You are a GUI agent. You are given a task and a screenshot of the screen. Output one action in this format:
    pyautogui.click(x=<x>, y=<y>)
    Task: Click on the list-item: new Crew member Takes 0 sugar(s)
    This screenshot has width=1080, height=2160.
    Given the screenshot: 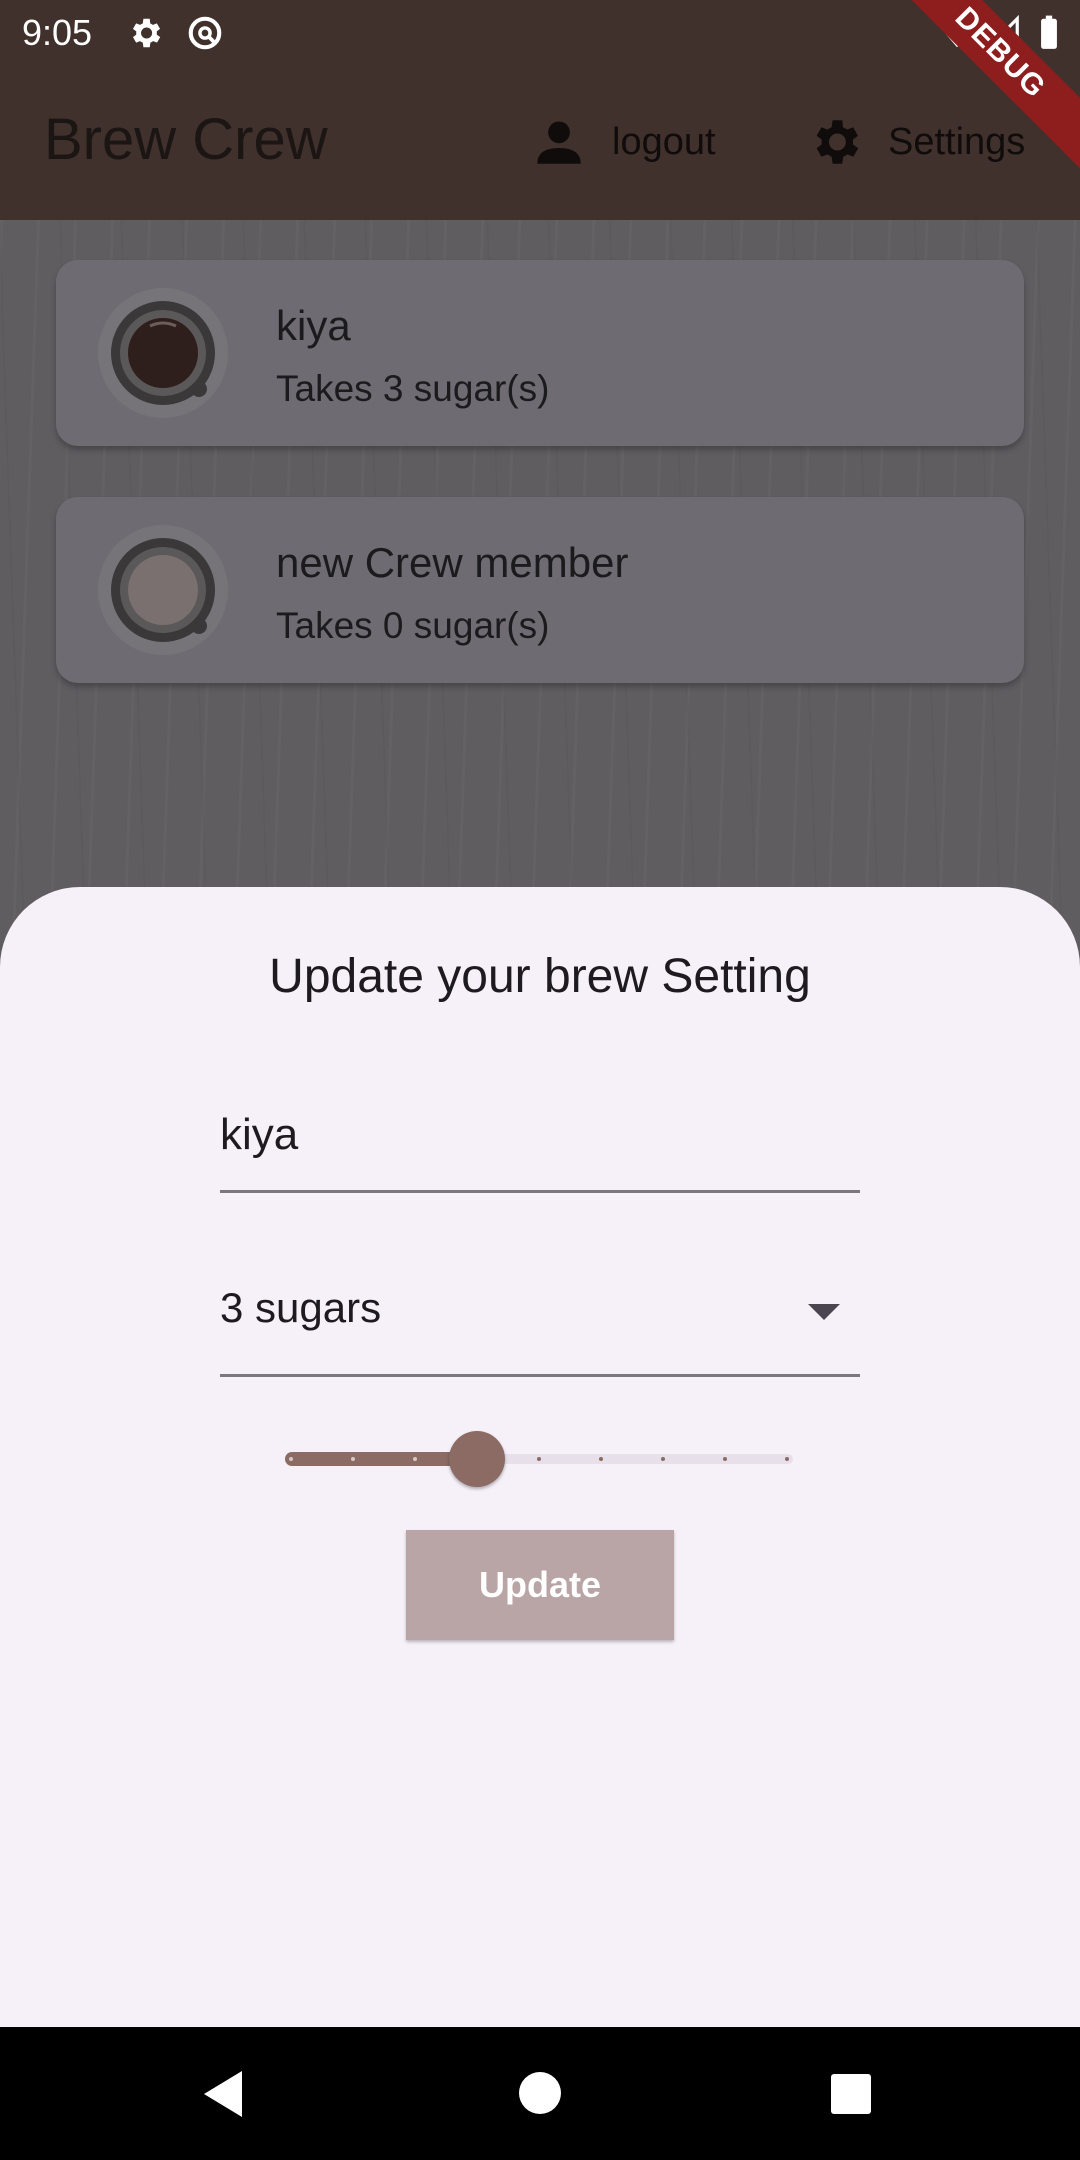 What is the action you would take?
    pyautogui.click(x=540, y=590)
    